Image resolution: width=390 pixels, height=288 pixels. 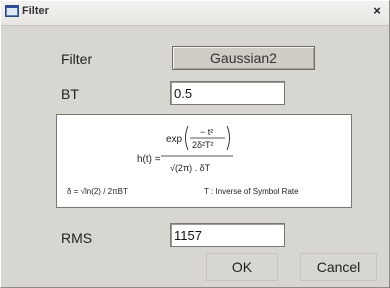 I want to click on rms-input, so click(x=227, y=235).